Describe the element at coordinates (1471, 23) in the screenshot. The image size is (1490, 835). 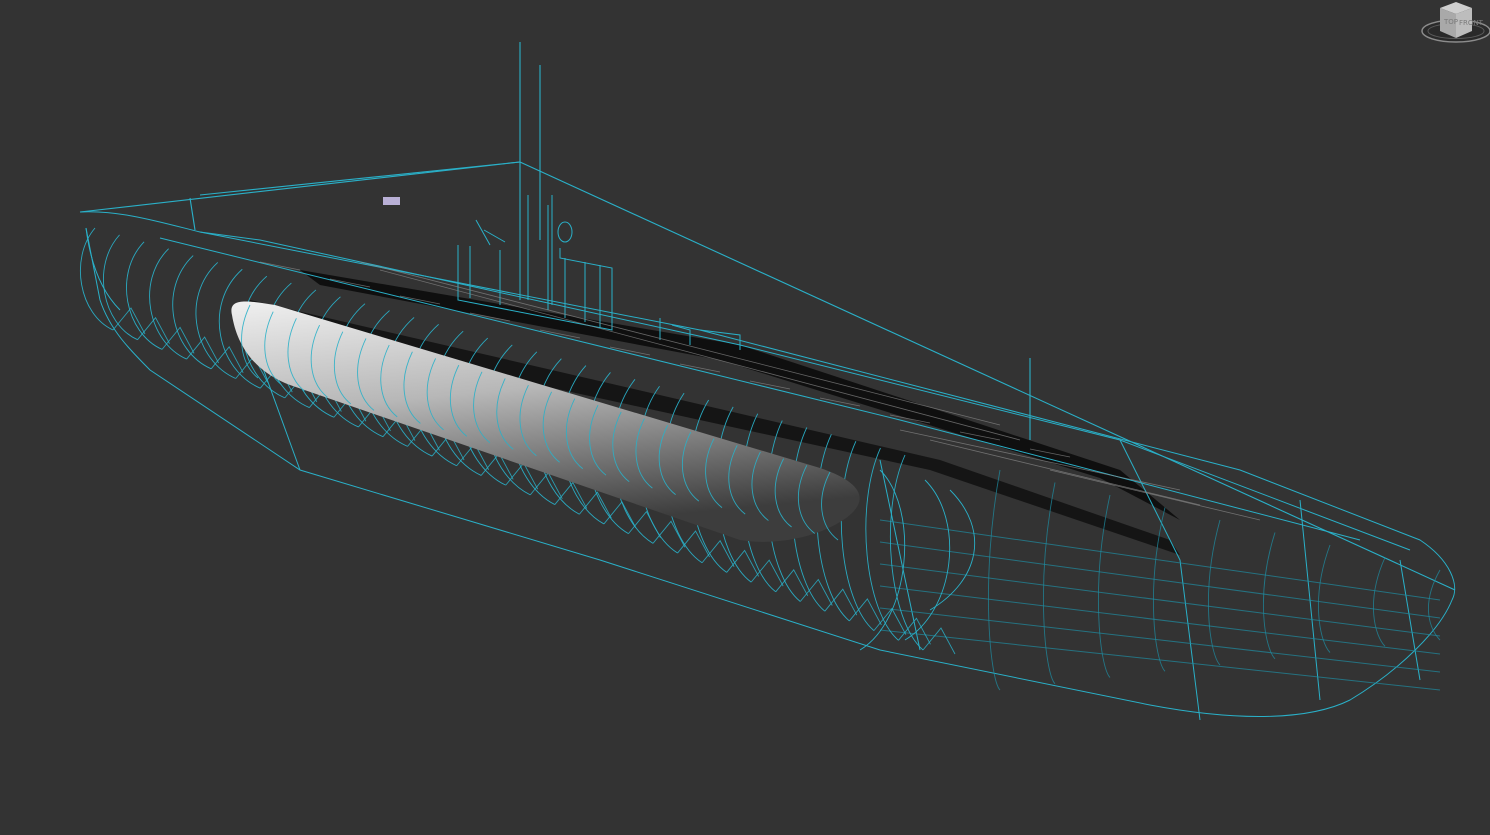
I see `viewcube-front-label: FRONT` at that location.